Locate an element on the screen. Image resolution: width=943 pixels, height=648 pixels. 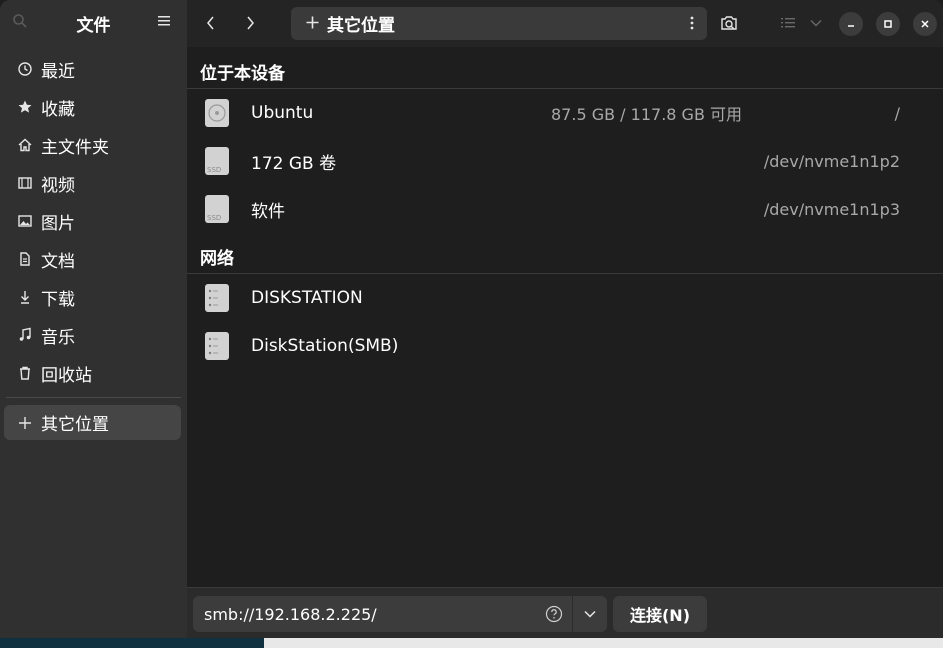
server-address-input is located at coordinates (369, 614).